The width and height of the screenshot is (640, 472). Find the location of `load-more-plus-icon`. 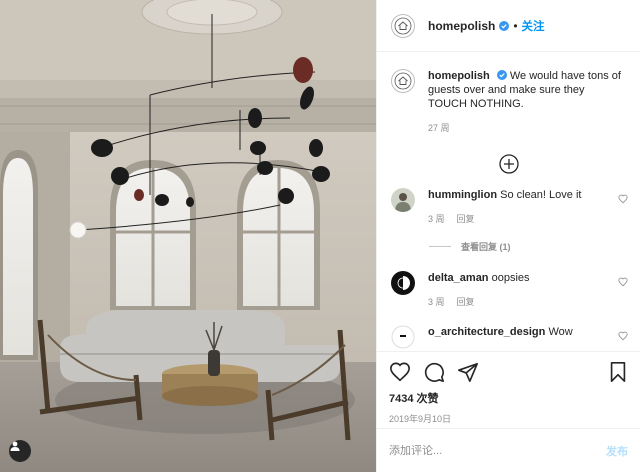

load-more-plus-icon is located at coordinates (508, 164).